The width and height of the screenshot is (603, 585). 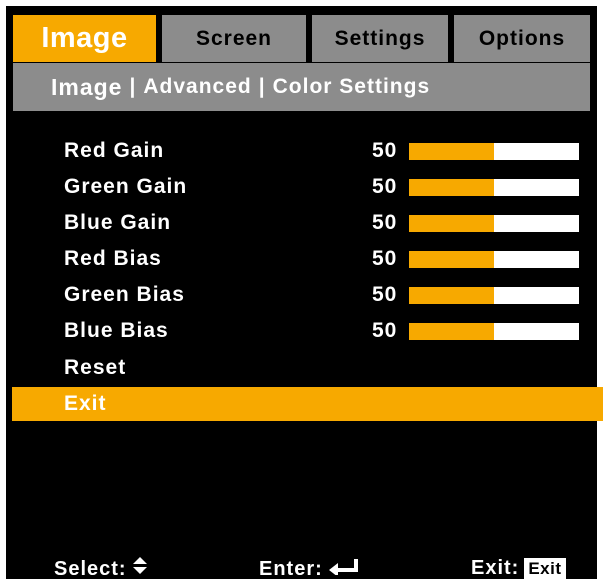 I want to click on breadcrumb-color-settings: Color Settings, so click(x=352, y=87).